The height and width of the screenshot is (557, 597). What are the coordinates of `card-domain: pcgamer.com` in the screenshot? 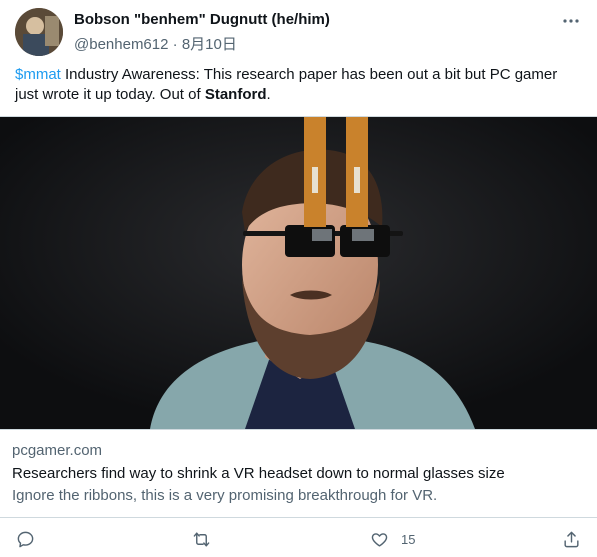 It's located at (57, 450).